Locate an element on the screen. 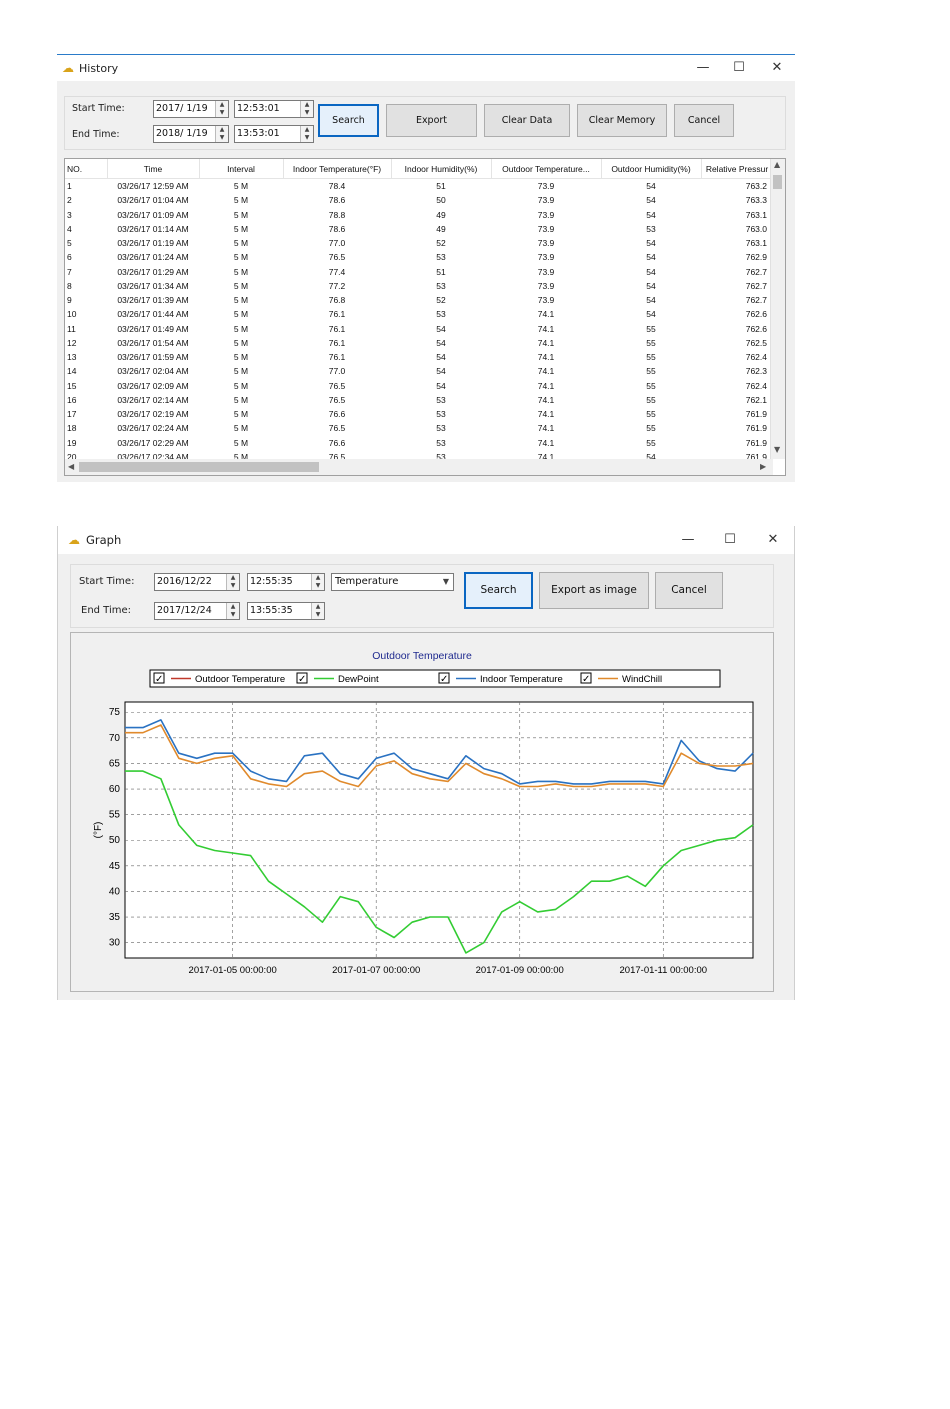  table-row: 4 03/26/17 01:14 AM 5 M 78.6 49 73.9 53 763.0 is located at coordinates (419, 229).